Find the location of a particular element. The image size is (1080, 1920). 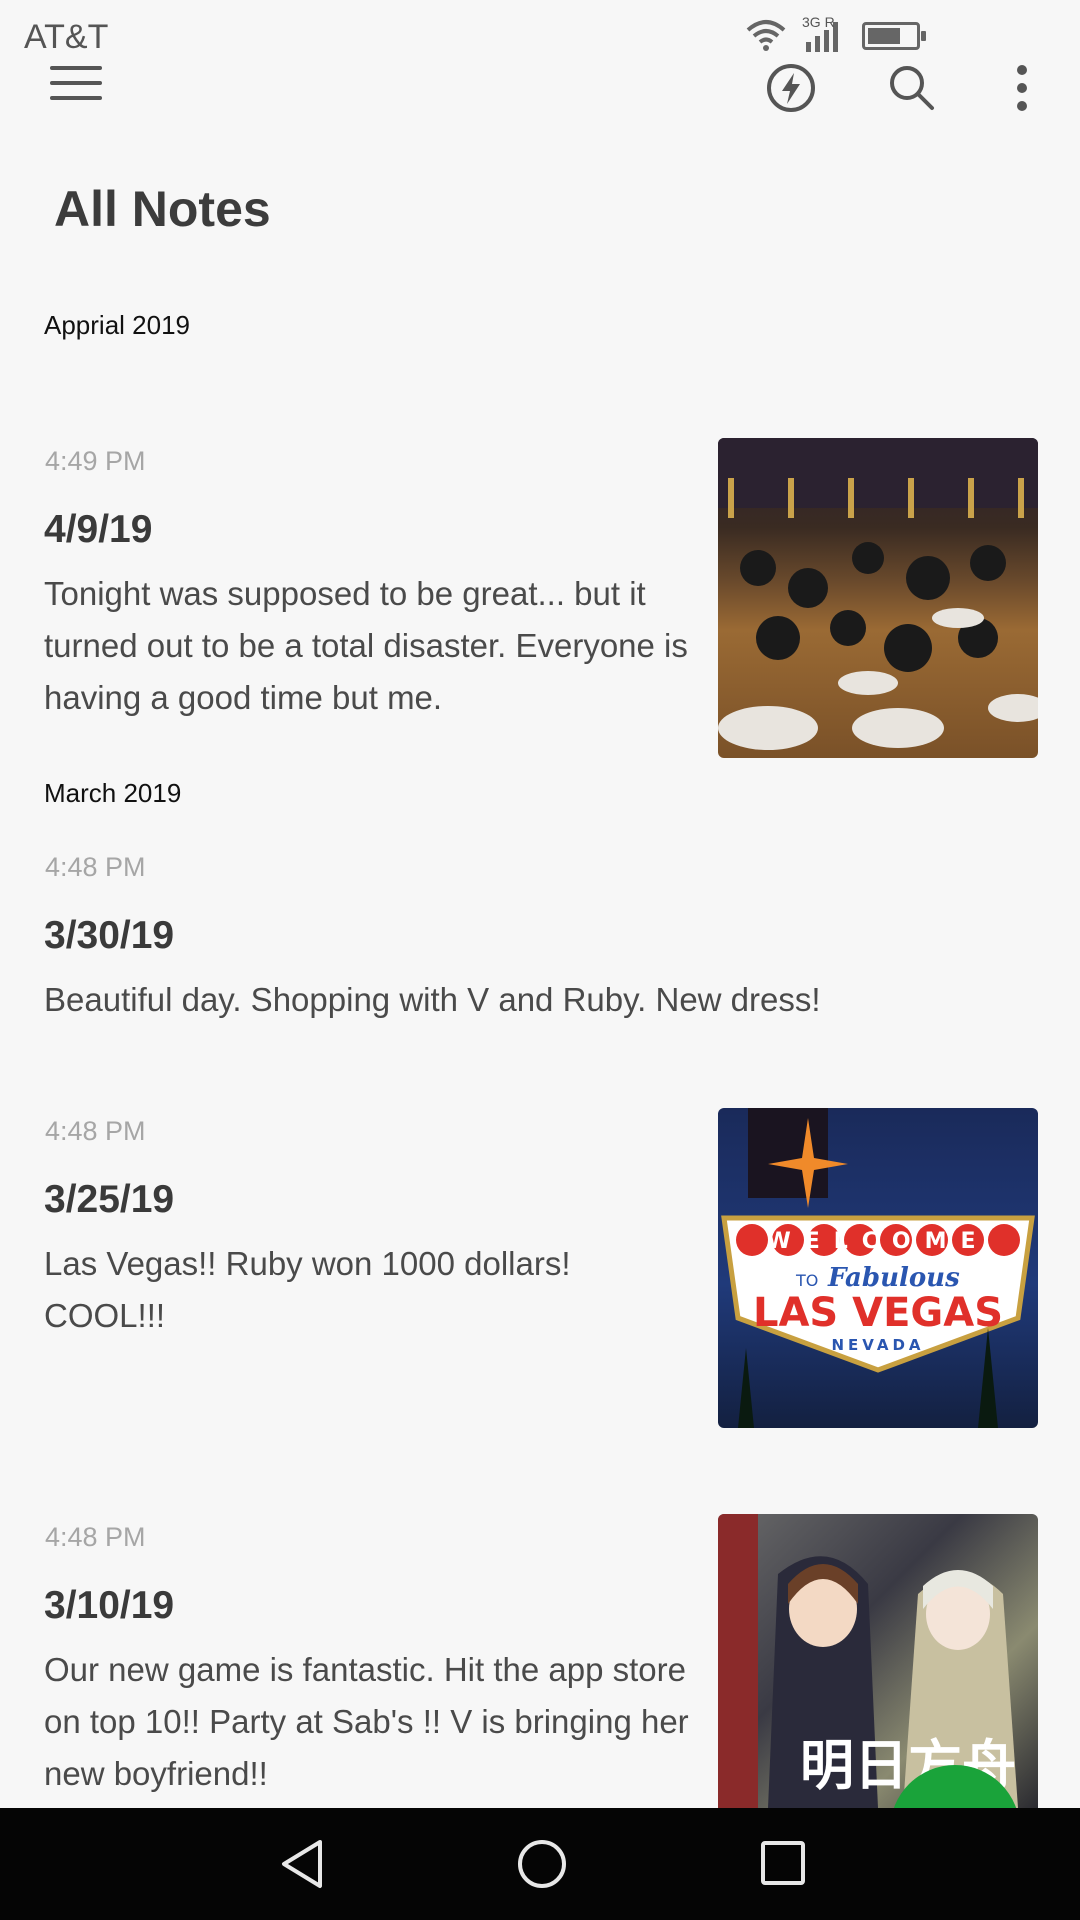

note-title: 3/30/19 is located at coordinates (109, 935).